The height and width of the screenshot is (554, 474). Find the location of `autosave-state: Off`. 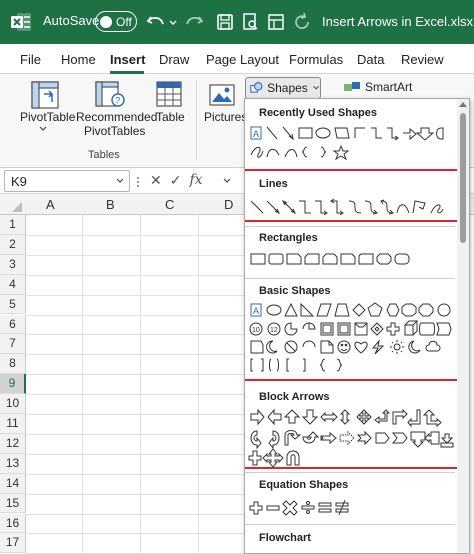

autosave-state: Off is located at coordinates (124, 21).